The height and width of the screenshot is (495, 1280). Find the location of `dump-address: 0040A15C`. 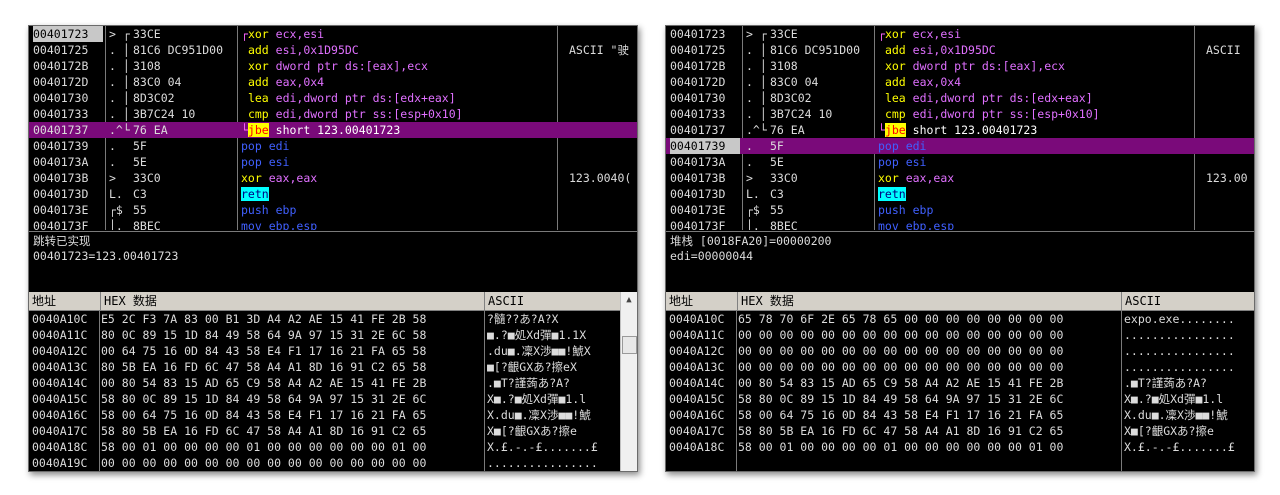

dump-address: 0040A15C is located at coordinates (60, 399).